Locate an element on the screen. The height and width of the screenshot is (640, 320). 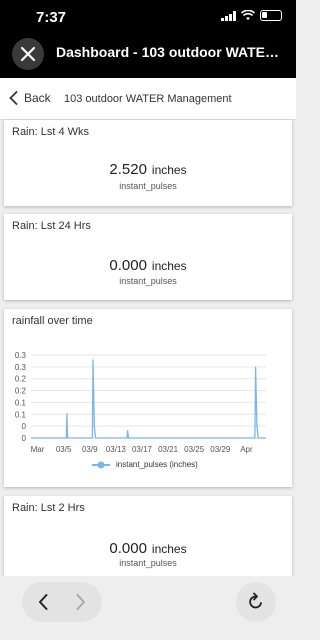
back-button: Back is located at coordinates (30, 98).